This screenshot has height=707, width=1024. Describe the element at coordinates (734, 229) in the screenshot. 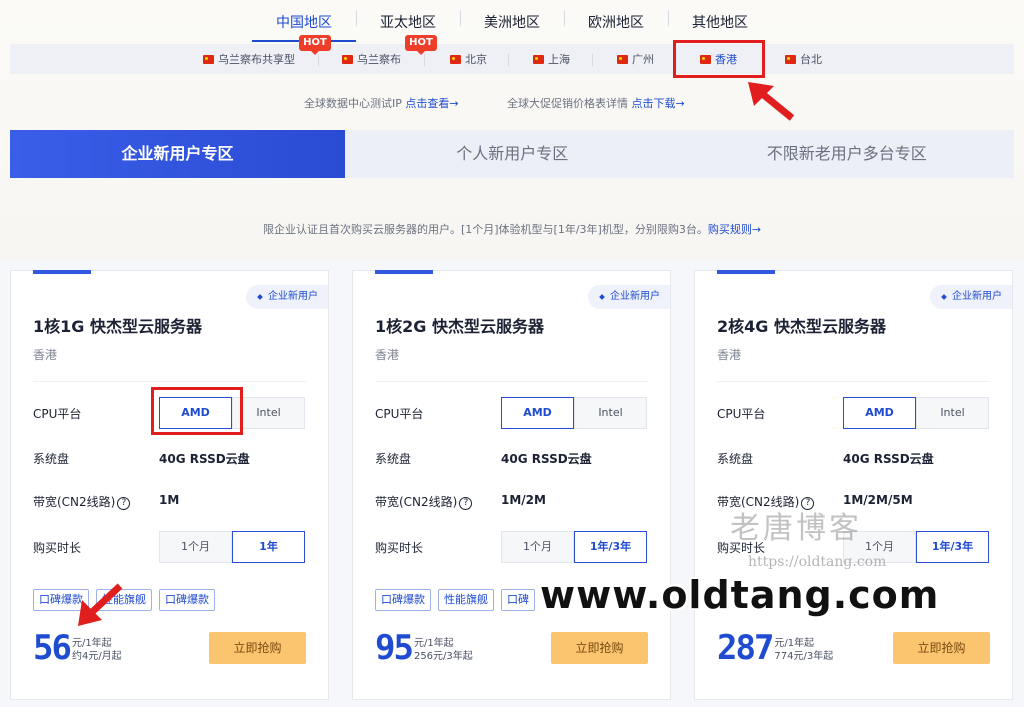

I see `purchase-rules-link: 购买规则→` at that location.